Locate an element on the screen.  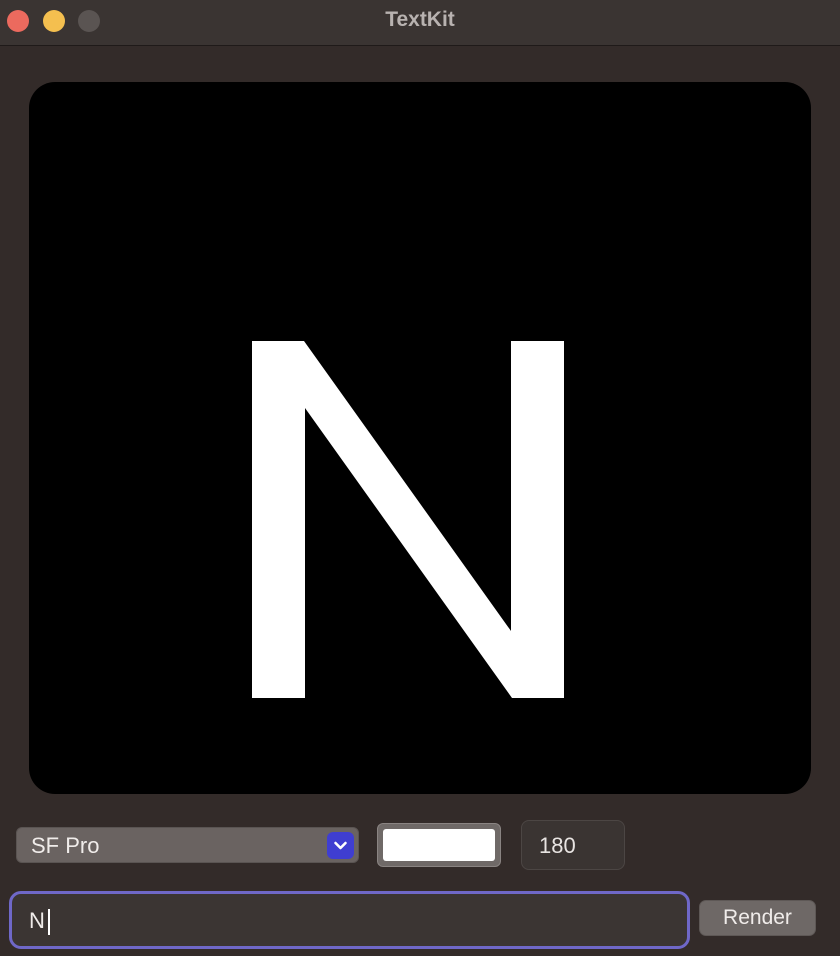
title-bar: TextKit is located at coordinates (420, 23).